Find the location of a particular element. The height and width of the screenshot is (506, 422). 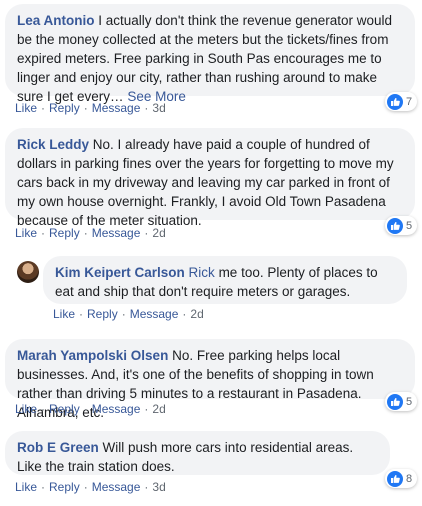

avatar is located at coordinates (28, 272).